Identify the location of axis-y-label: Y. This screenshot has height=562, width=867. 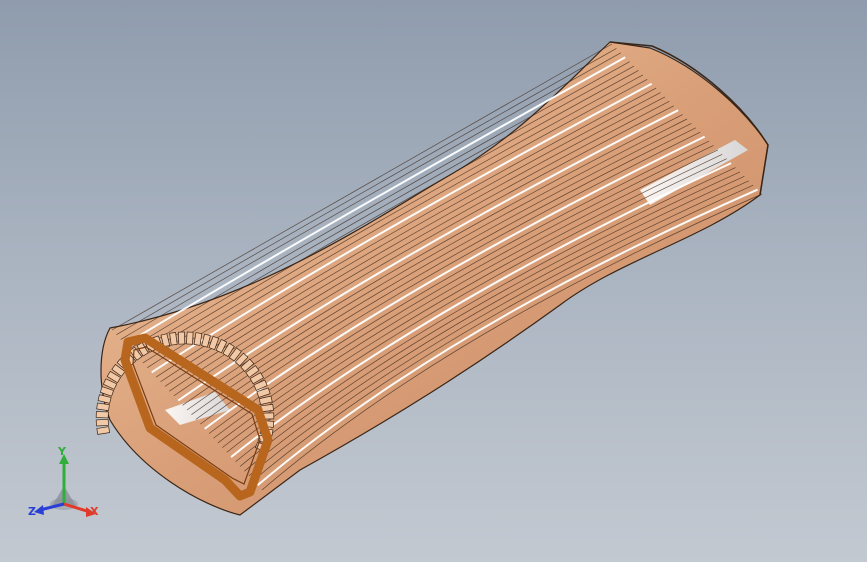
(62, 451).